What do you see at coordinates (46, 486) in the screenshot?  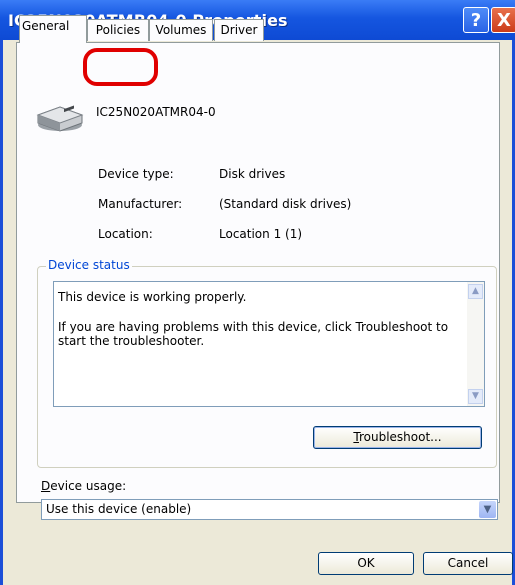 I see `device-usage-access-key: D` at bounding box center [46, 486].